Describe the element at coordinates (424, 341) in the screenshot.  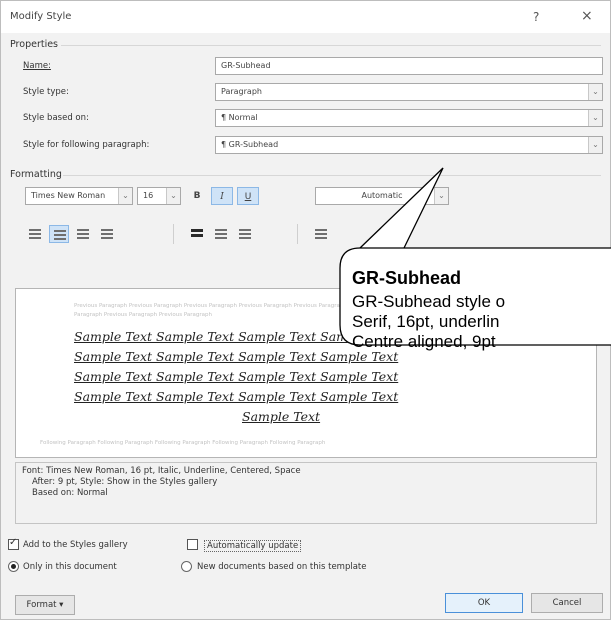
I see `callout-text-line: Centre aligned, 9pt` at that location.